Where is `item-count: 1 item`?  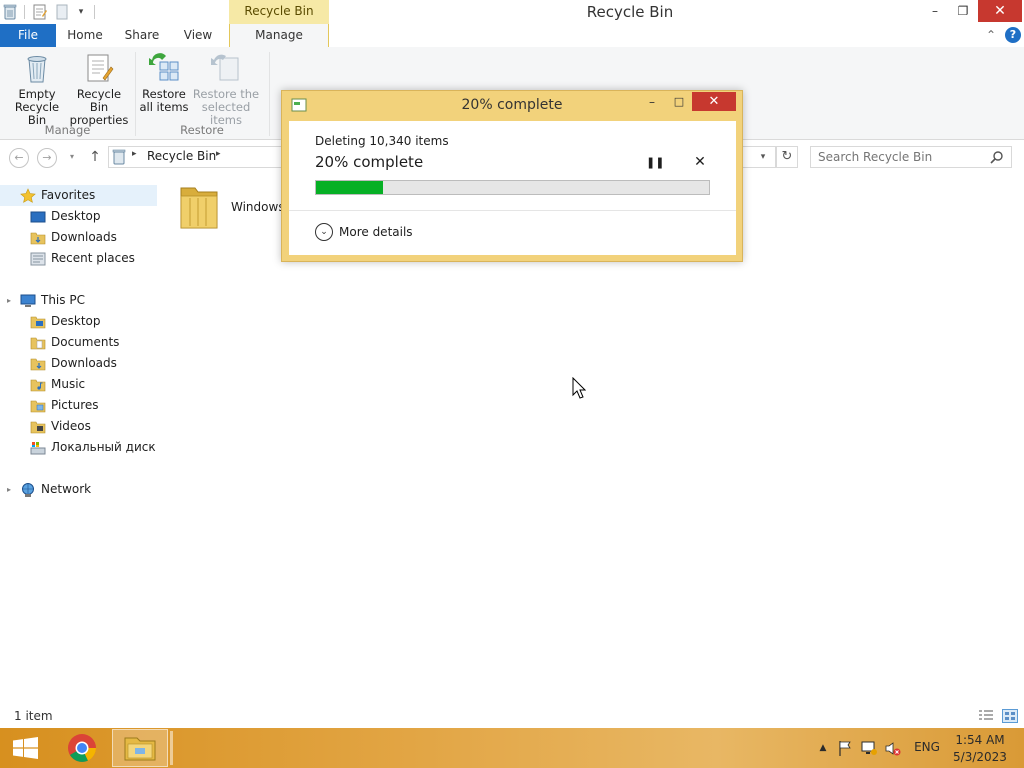
item-count: 1 item is located at coordinates (33, 716).